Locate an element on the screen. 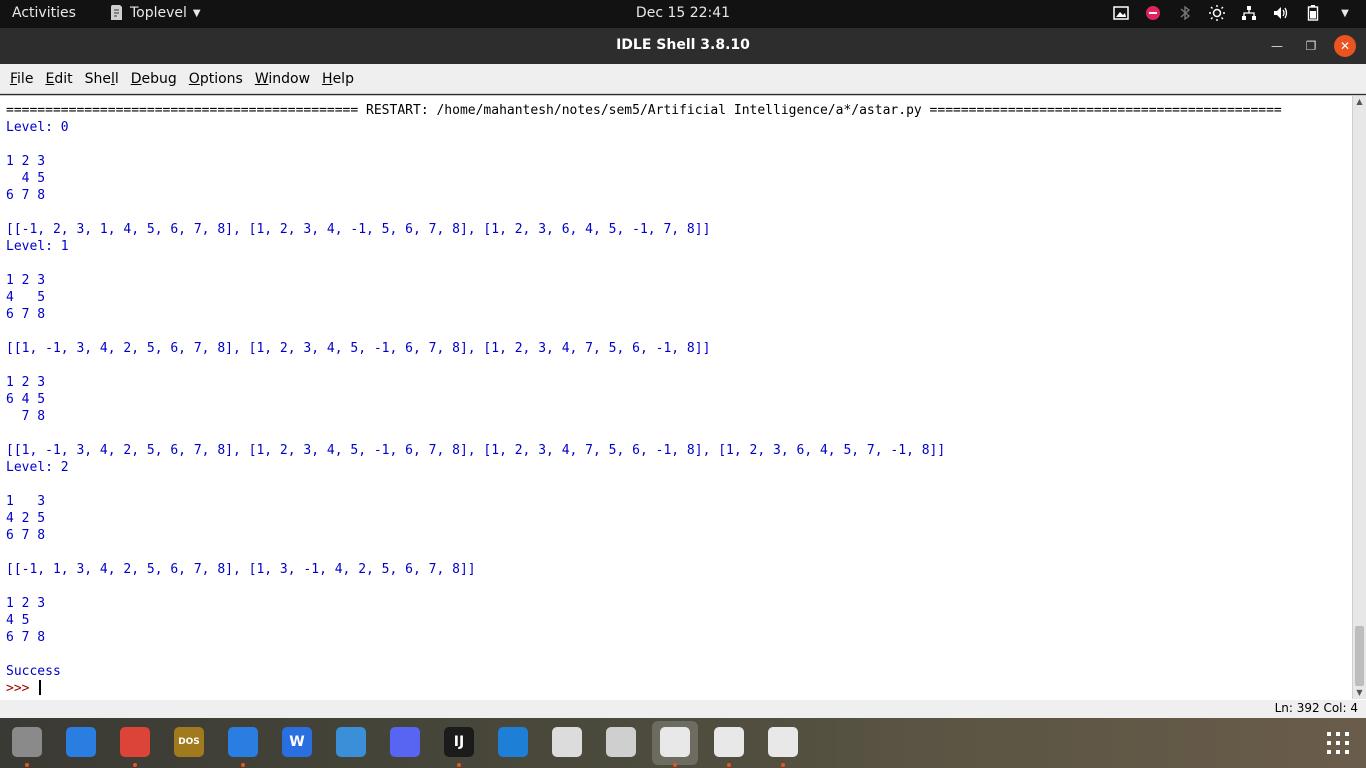  menu-debug: Debug is located at coordinates (154, 79).